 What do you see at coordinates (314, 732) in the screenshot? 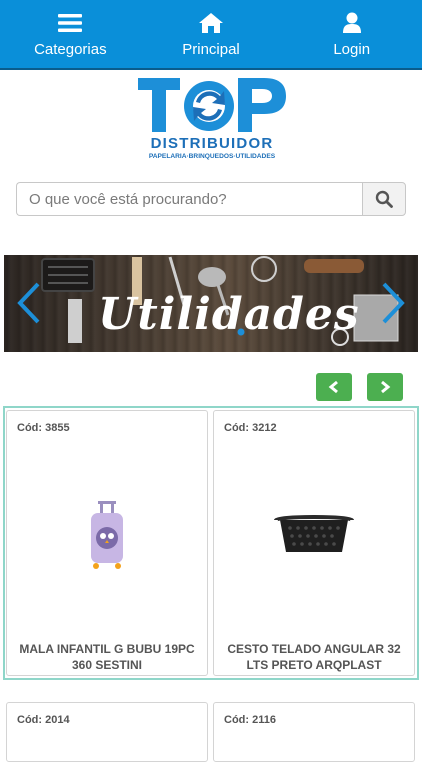
I see `product-card: Cód: 2116` at bounding box center [314, 732].